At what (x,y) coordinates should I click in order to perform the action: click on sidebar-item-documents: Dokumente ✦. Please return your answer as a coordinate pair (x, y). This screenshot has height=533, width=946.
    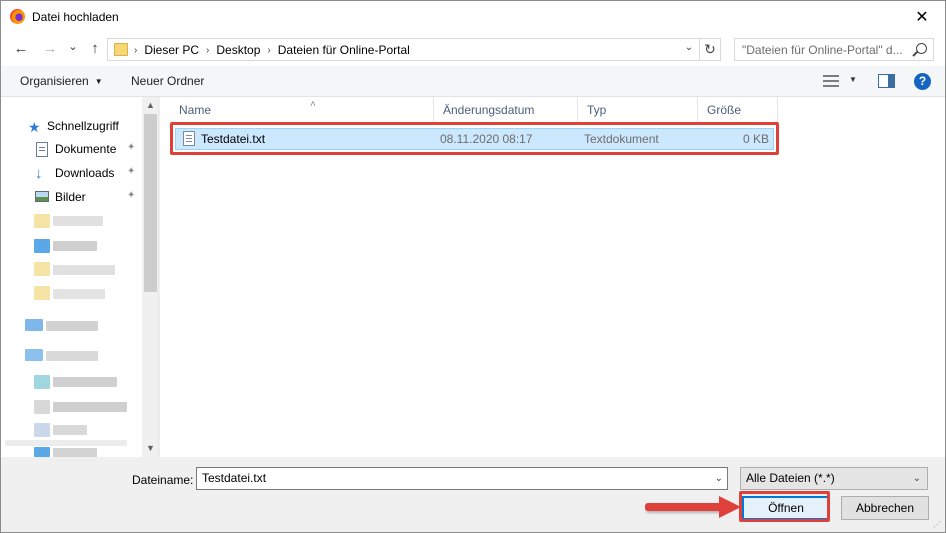
    Looking at the image, I should click on (71, 149).